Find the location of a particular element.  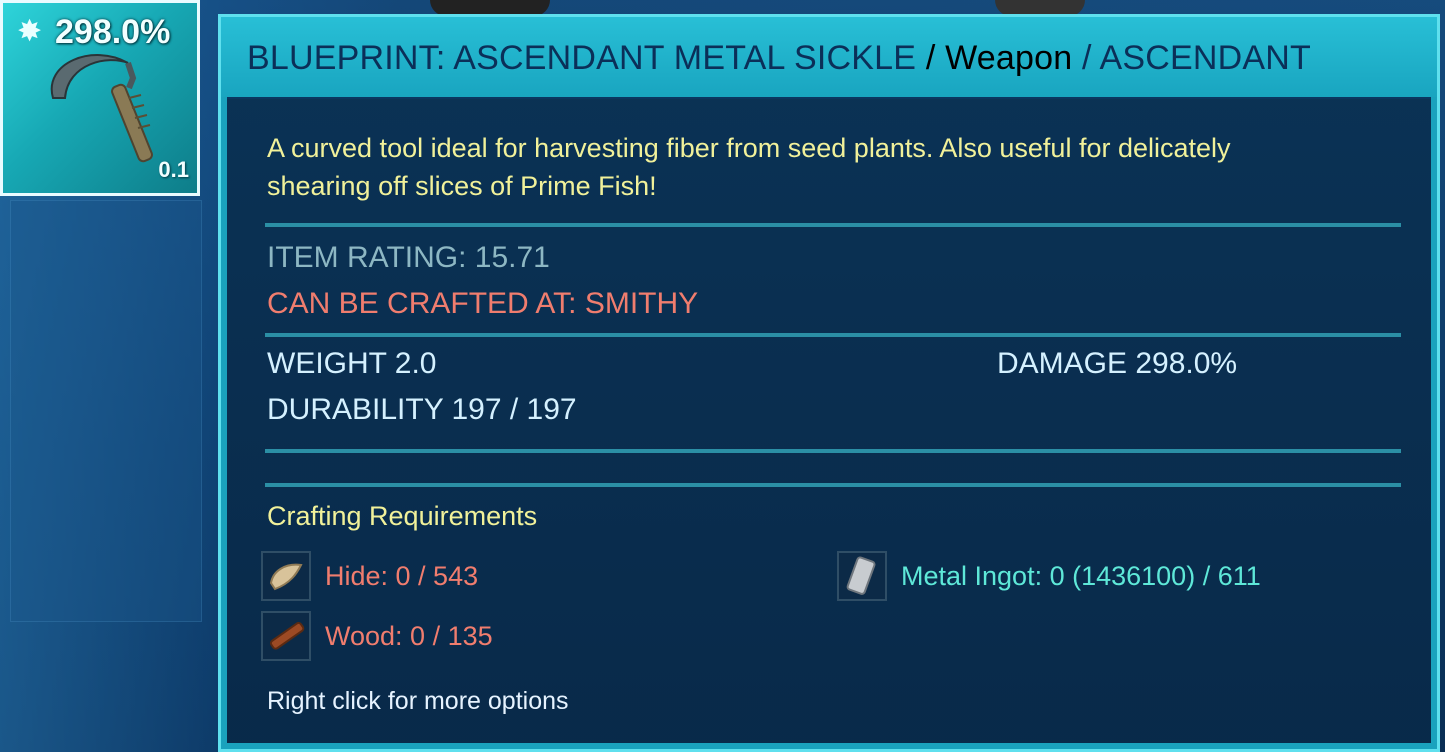

item-type: Weapon is located at coordinates (1009, 58).